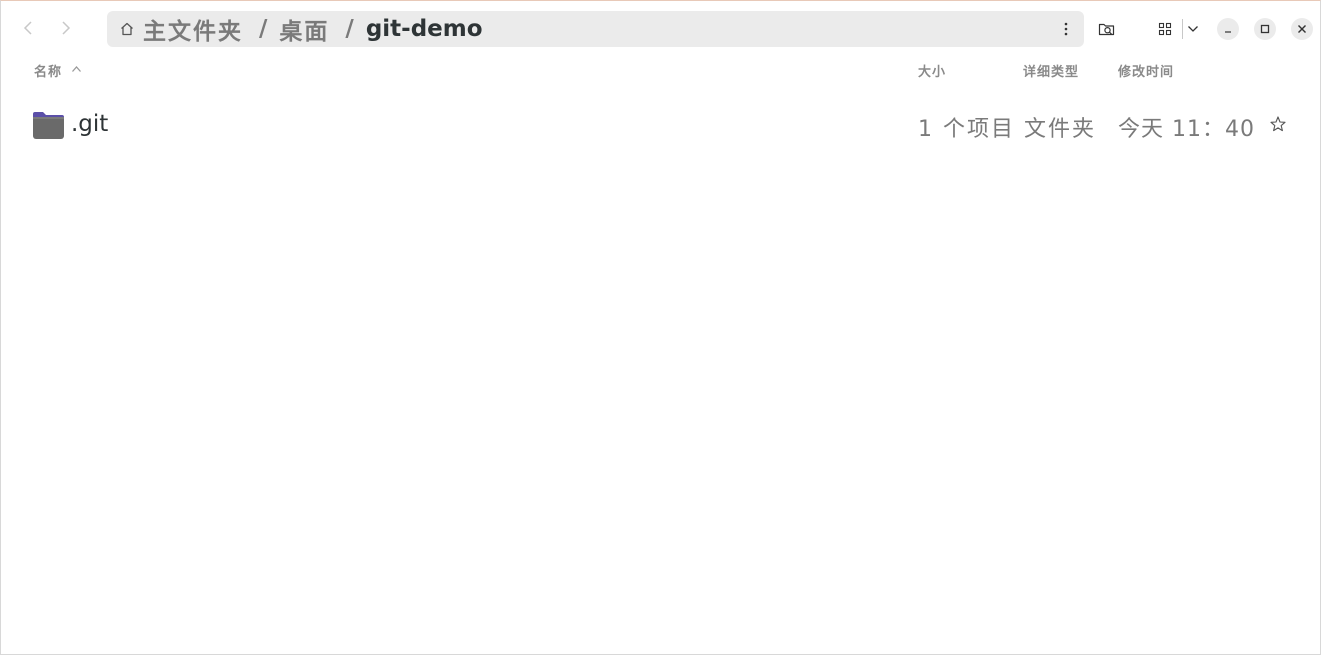  I want to click on view-grid-button, so click(1165, 29).